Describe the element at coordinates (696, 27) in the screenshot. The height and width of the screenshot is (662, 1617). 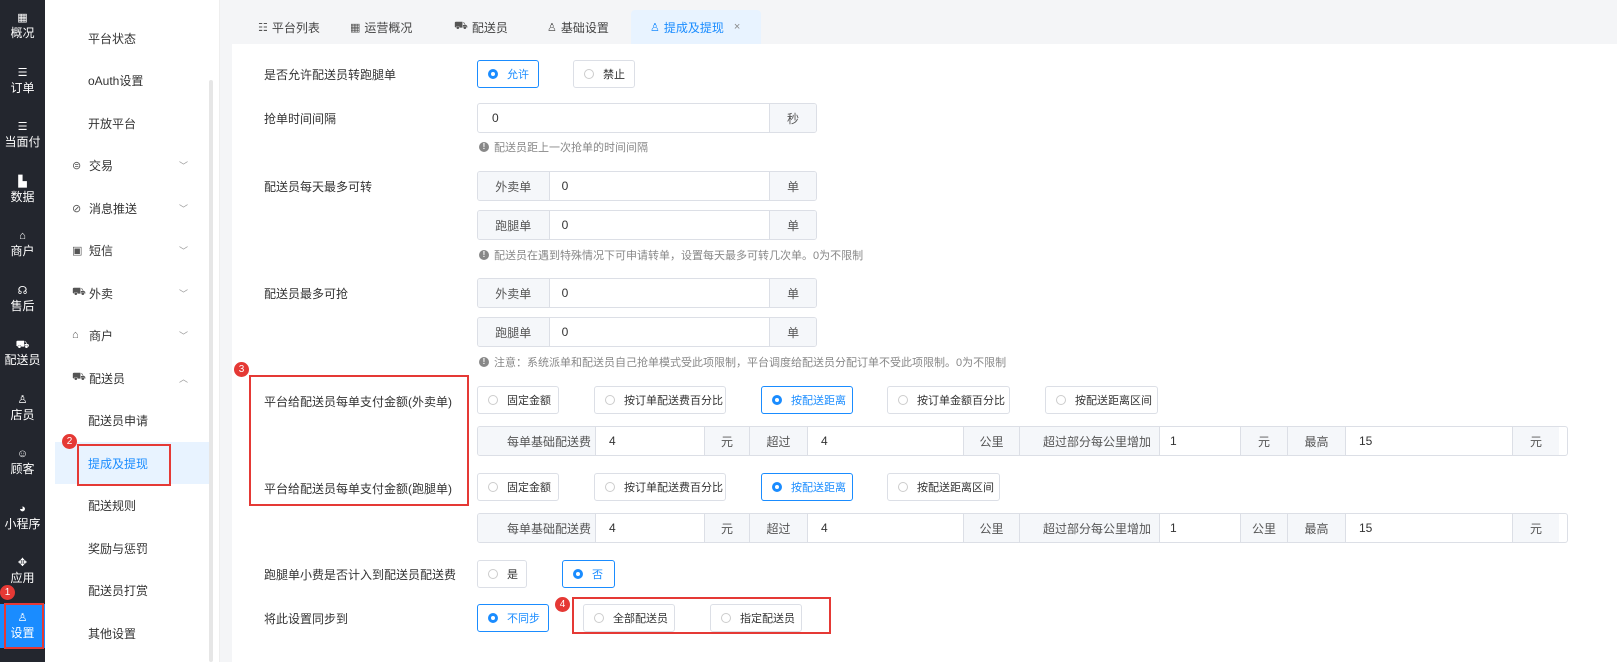
I see `tab-commission-withdraw: ♙ 提成及提现 ×` at that location.